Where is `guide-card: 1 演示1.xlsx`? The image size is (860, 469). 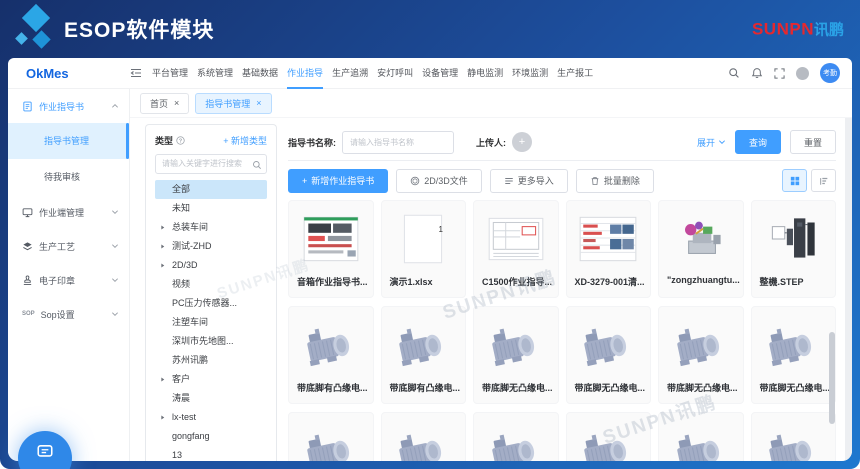 guide-card: 1 演示1.xlsx is located at coordinates (423, 249).